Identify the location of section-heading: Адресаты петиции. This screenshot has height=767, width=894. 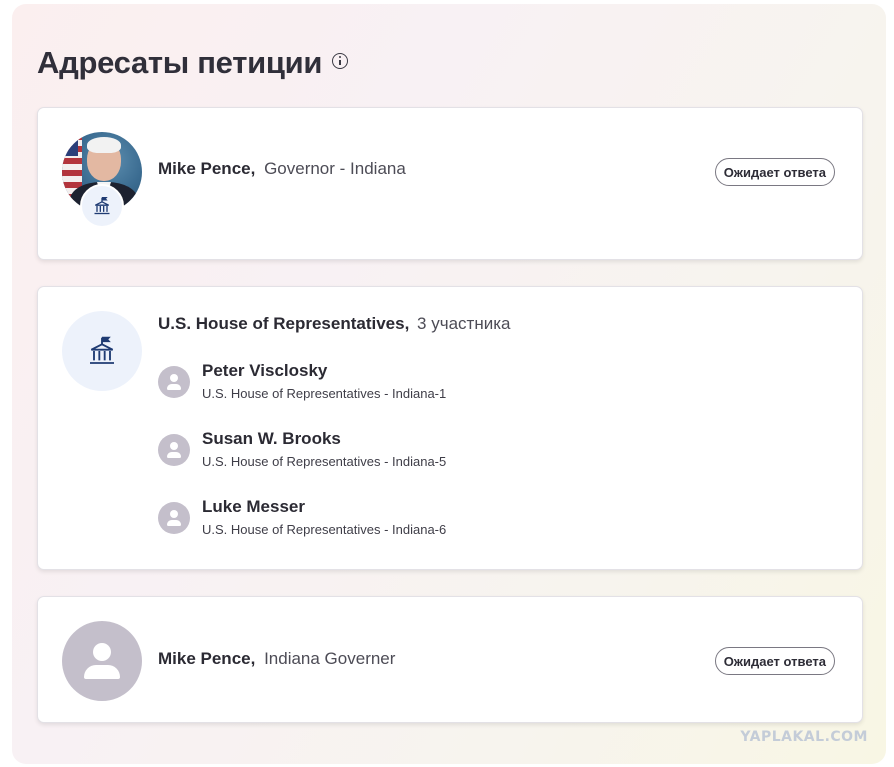
(193, 63).